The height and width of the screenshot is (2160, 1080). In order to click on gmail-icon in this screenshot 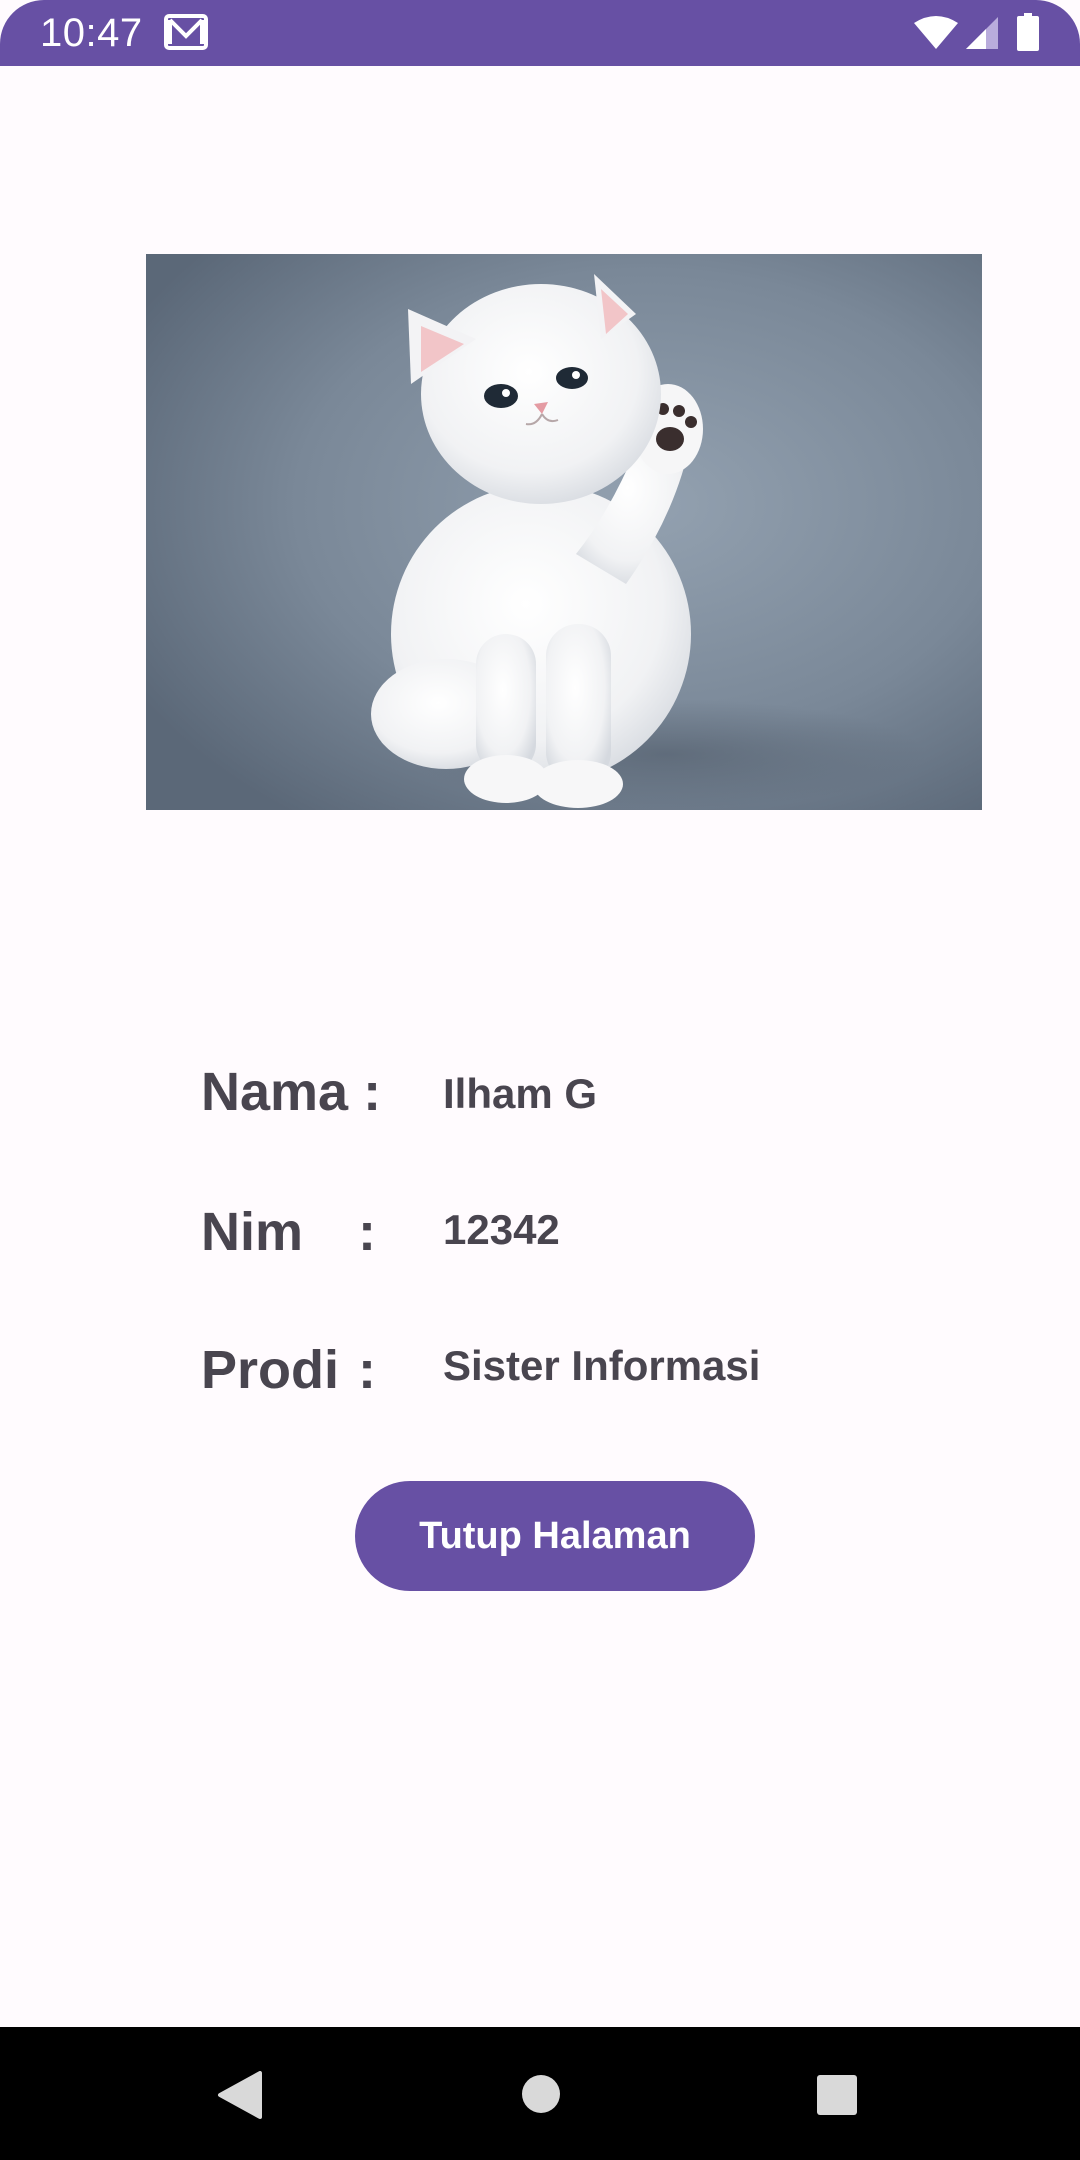, I will do `click(186, 32)`.